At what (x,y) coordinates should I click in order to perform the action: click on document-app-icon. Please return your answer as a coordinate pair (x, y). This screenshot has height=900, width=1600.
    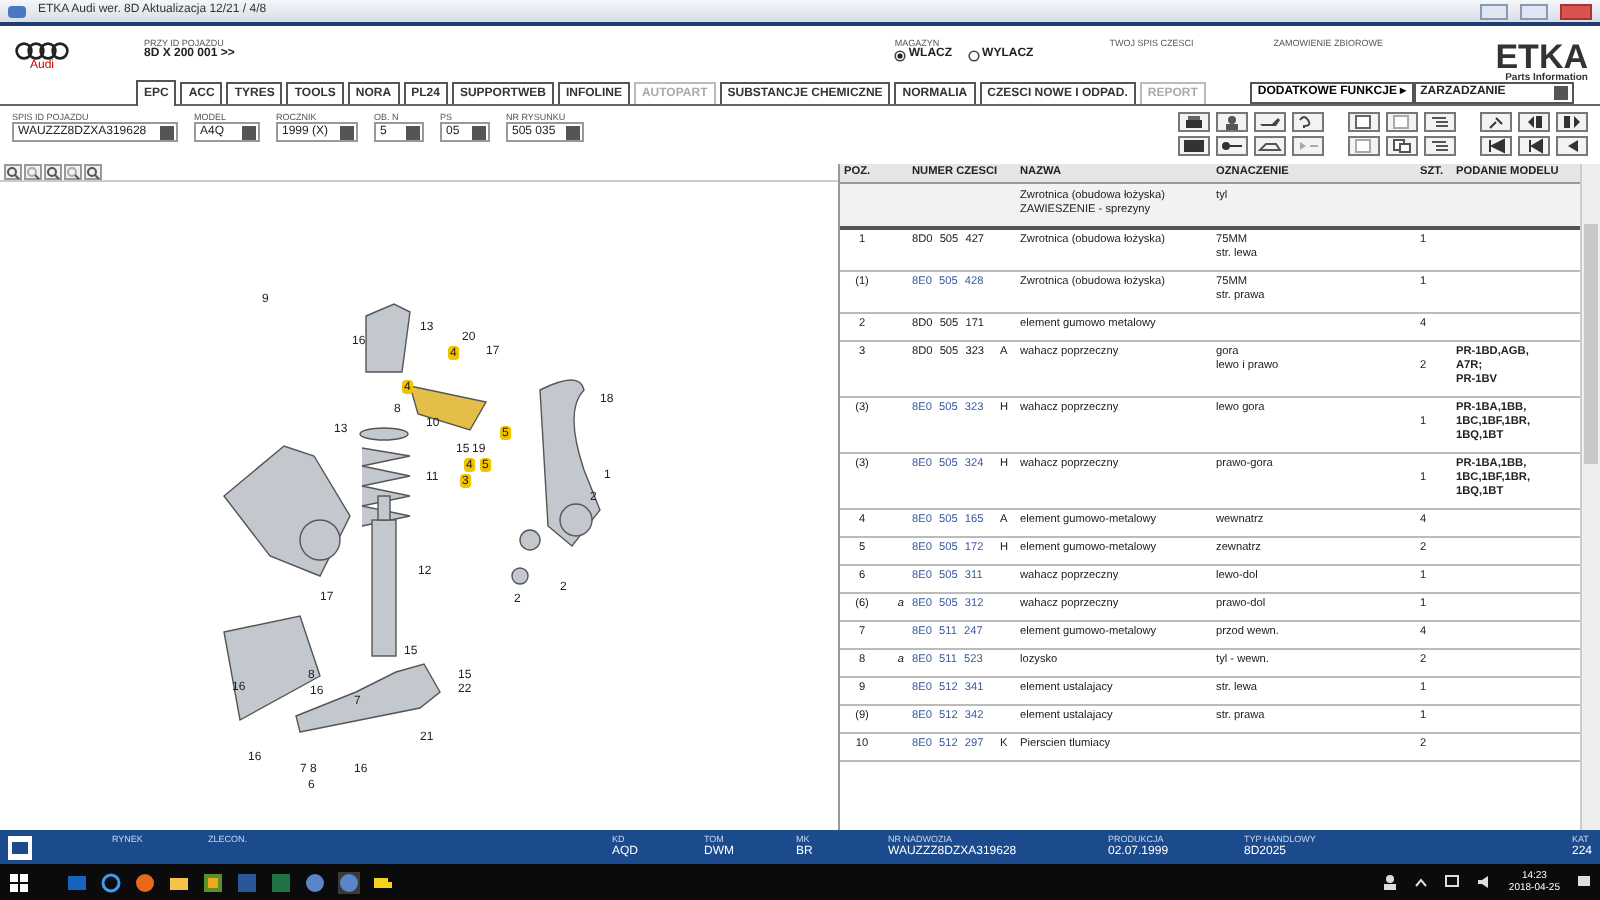
    Looking at the image, I should click on (247, 882).